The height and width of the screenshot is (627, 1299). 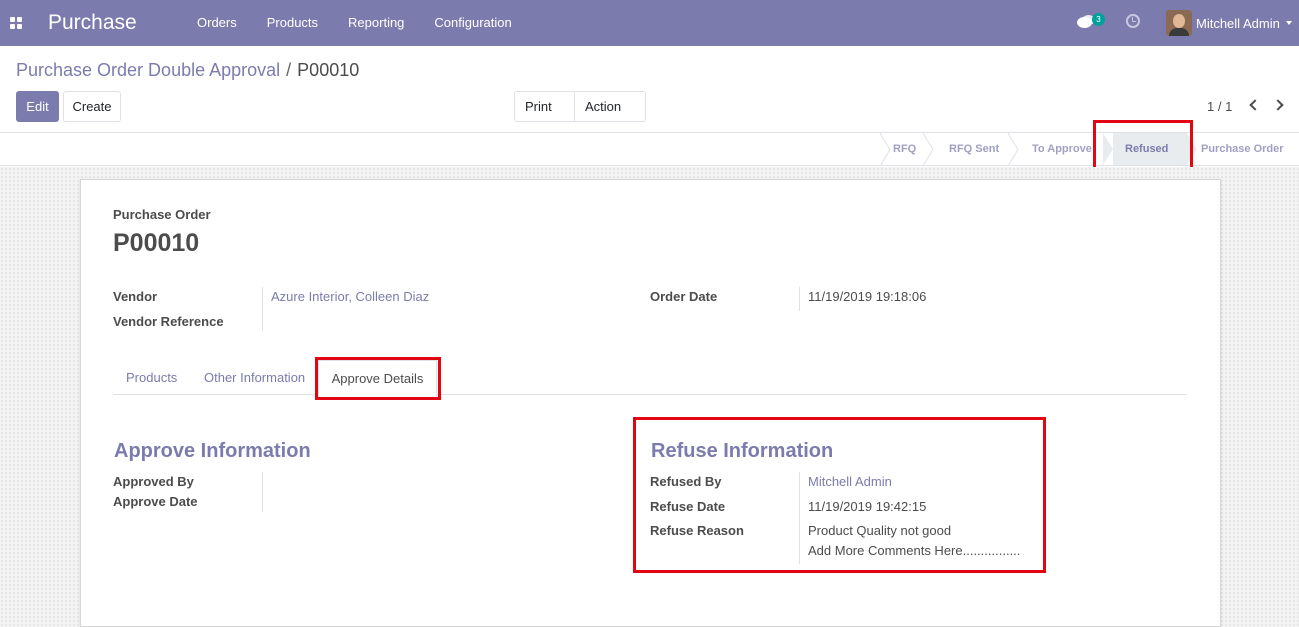 I want to click on approved-by-label: Approved By, so click(x=153, y=481).